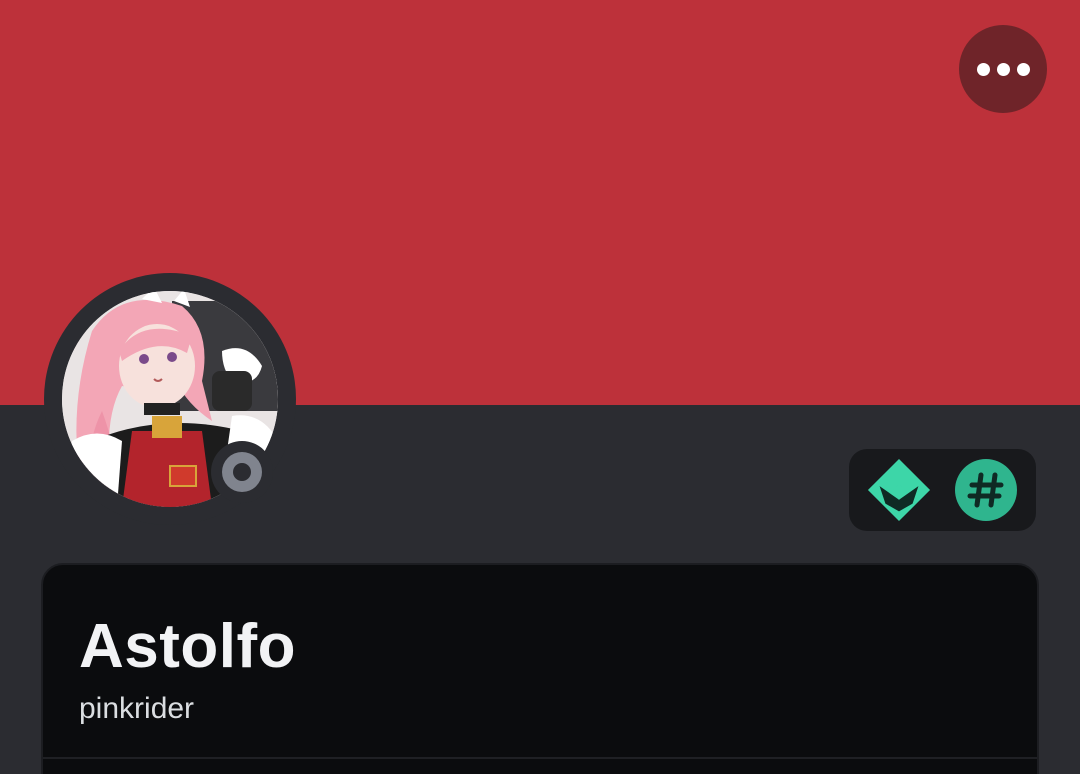 The image size is (1080, 774). I want to click on hashtag-badge-icon, so click(986, 490).